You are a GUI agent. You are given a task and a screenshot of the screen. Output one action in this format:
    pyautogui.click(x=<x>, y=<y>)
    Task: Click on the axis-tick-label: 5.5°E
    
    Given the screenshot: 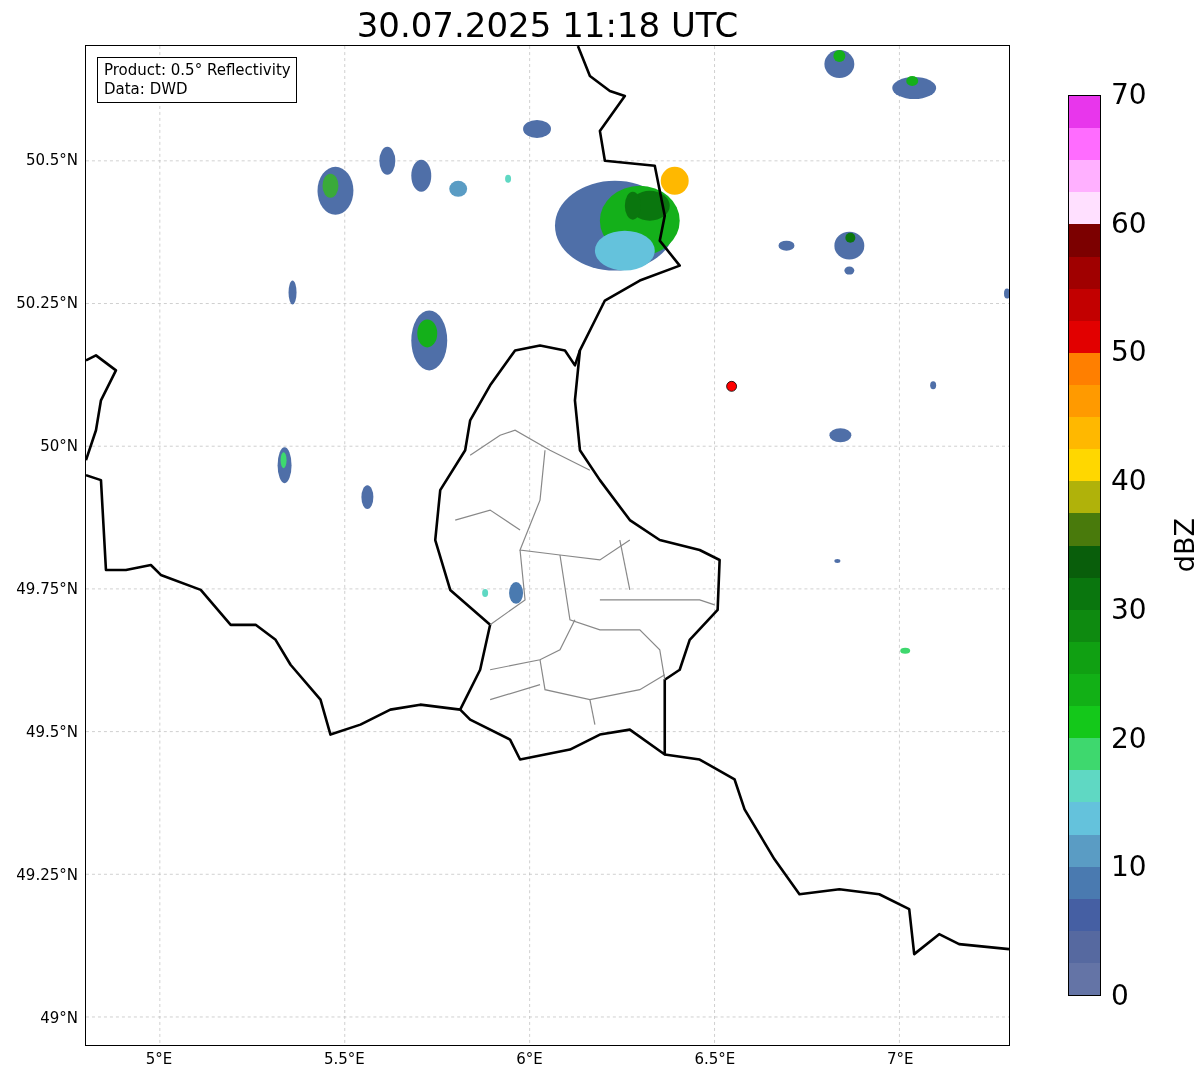 What is the action you would take?
    pyautogui.click(x=344, y=1059)
    